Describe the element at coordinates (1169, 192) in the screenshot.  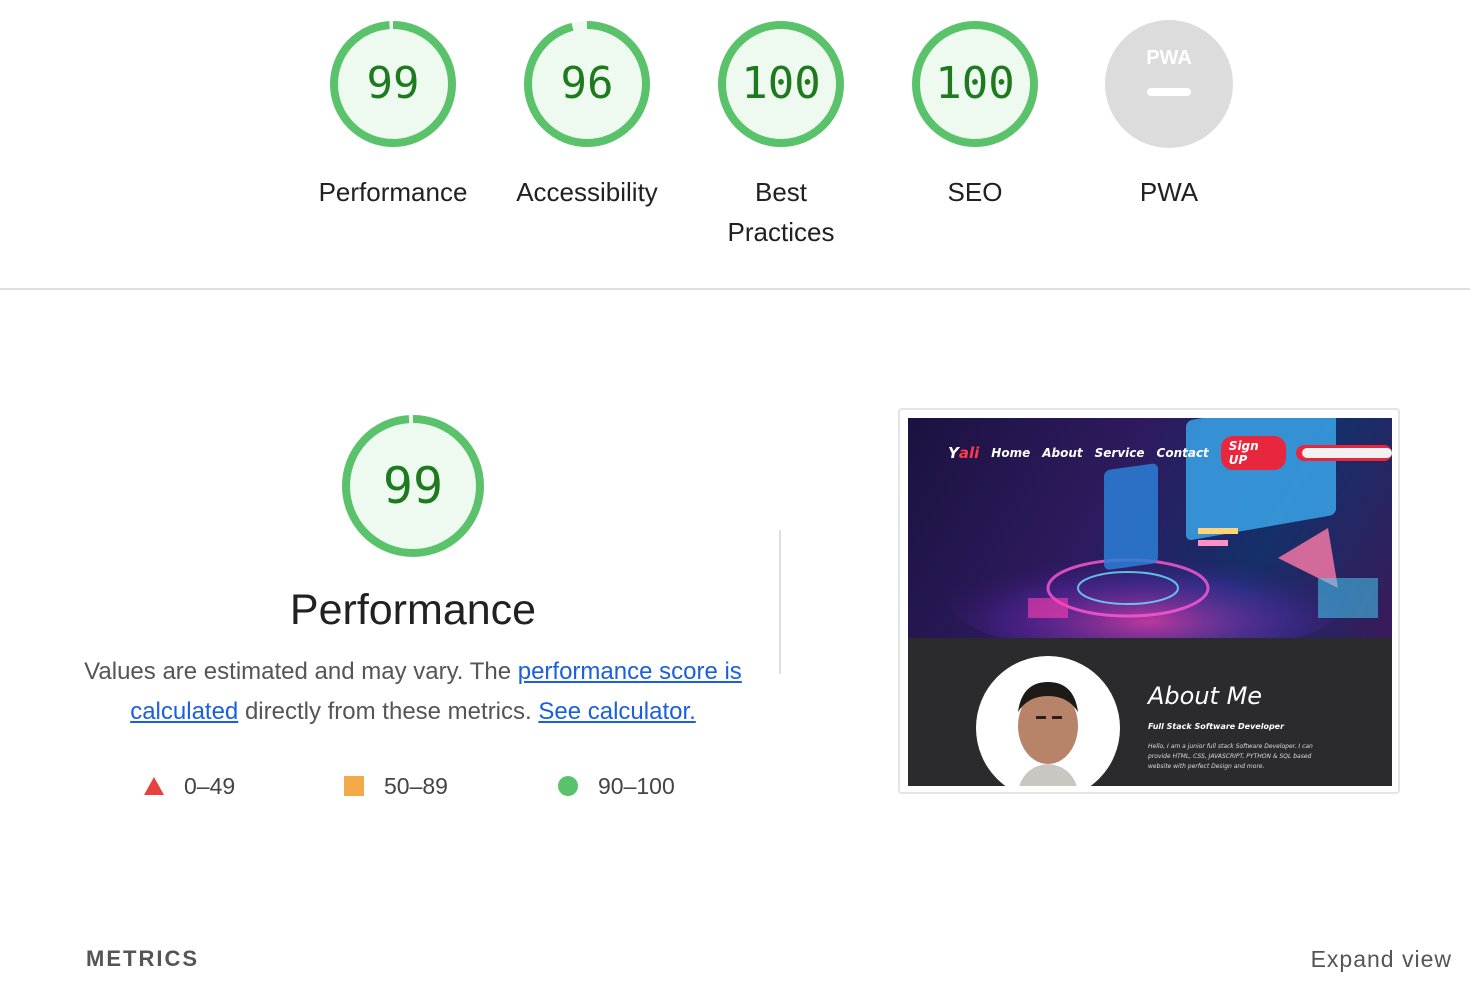
I see `gauge-label: PWA` at that location.